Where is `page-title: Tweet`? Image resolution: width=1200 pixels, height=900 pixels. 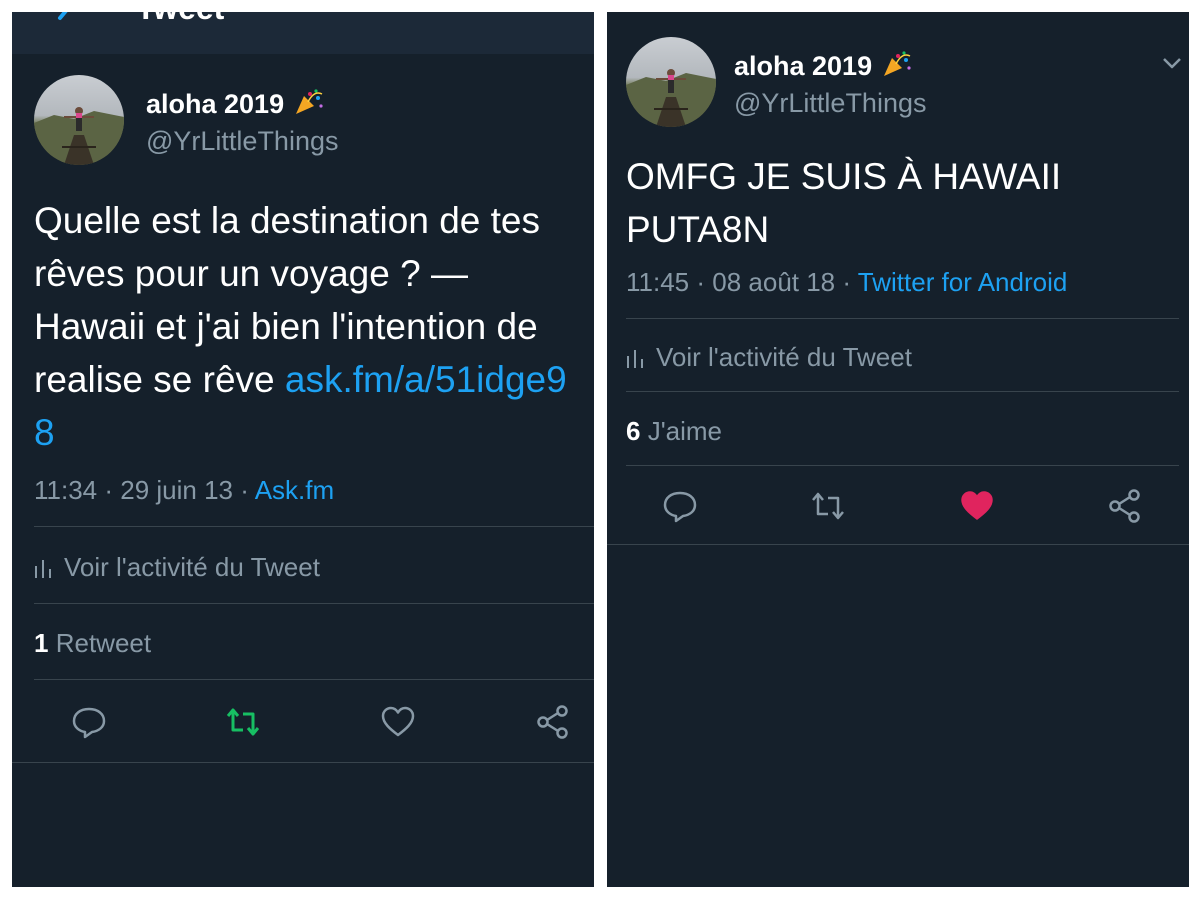 page-title: Tweet is located at coordinates (180, 19).